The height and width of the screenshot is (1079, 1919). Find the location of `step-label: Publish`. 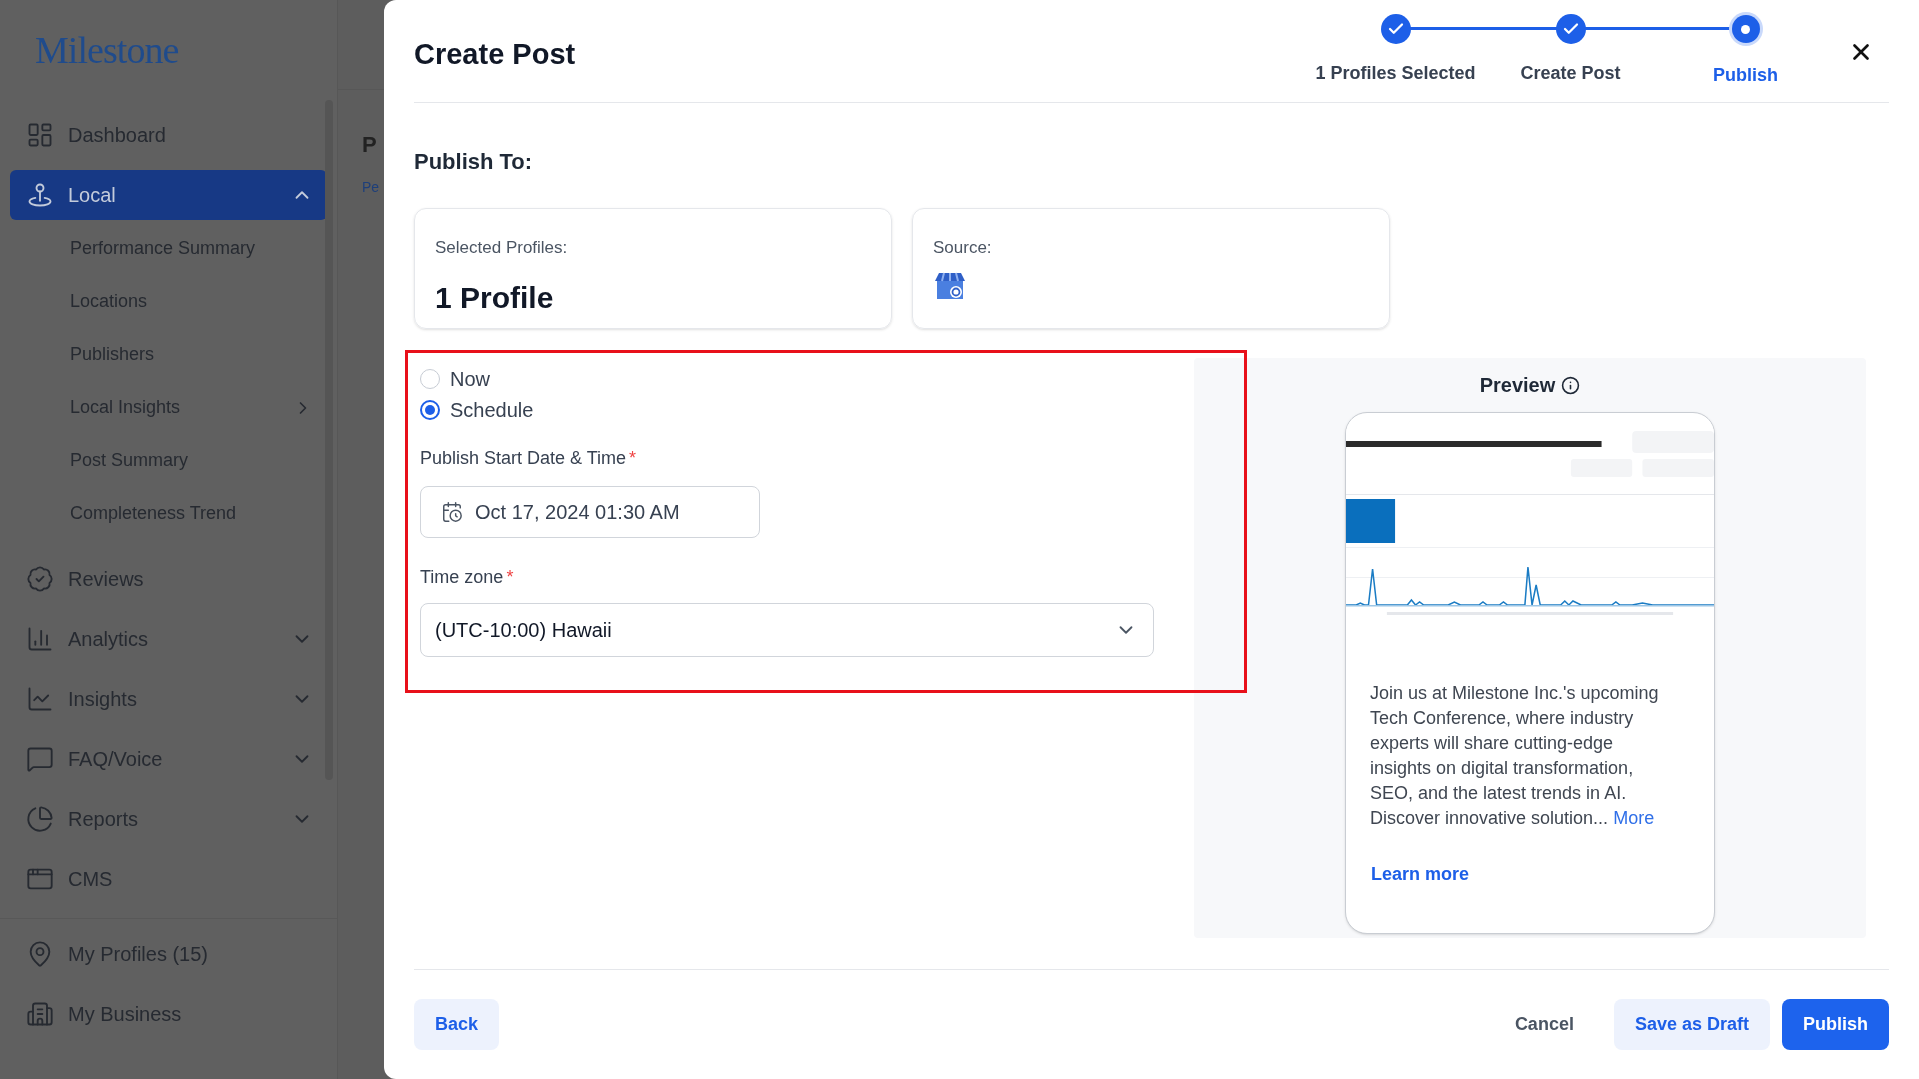

step-label: Publish is located at coordinates (1745, 75).